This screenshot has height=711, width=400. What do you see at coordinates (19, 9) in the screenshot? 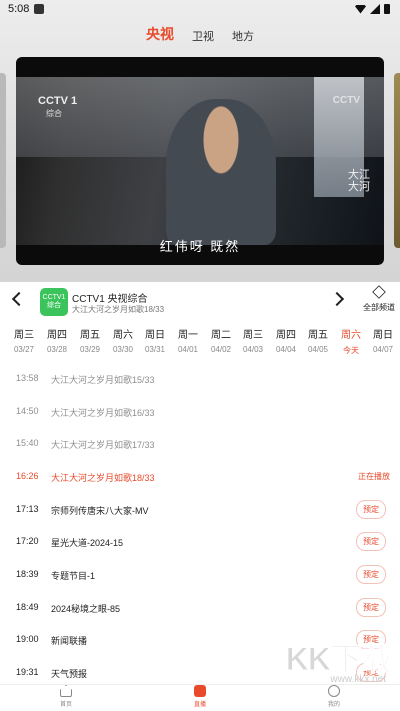
I see `status-time: 5:08` at bounding box center [19, 9].